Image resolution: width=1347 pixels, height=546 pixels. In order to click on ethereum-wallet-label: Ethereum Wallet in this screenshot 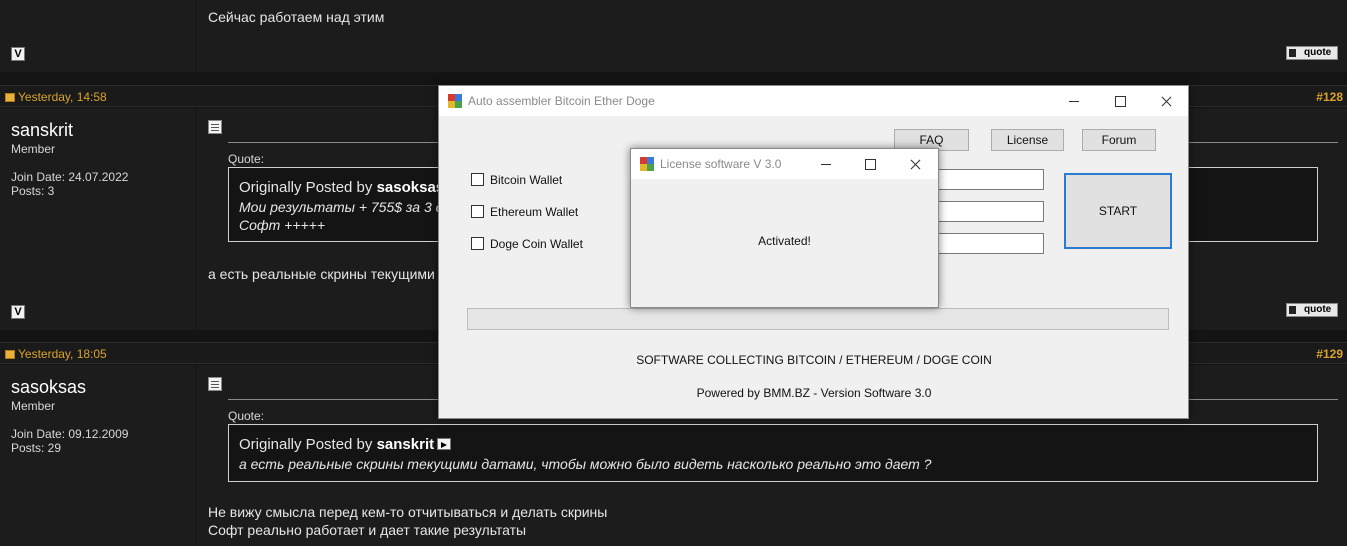, I will do `click(534, 212)`.